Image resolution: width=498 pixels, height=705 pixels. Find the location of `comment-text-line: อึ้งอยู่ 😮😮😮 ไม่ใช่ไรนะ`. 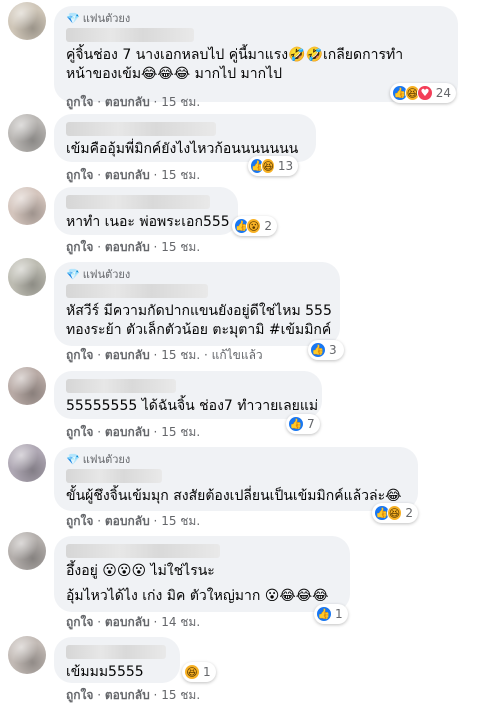

comment-text-line: อึ้งอยู่ 😮😮😮 ไม่ใช่ไรนะ is located at coordinates (140, 571).